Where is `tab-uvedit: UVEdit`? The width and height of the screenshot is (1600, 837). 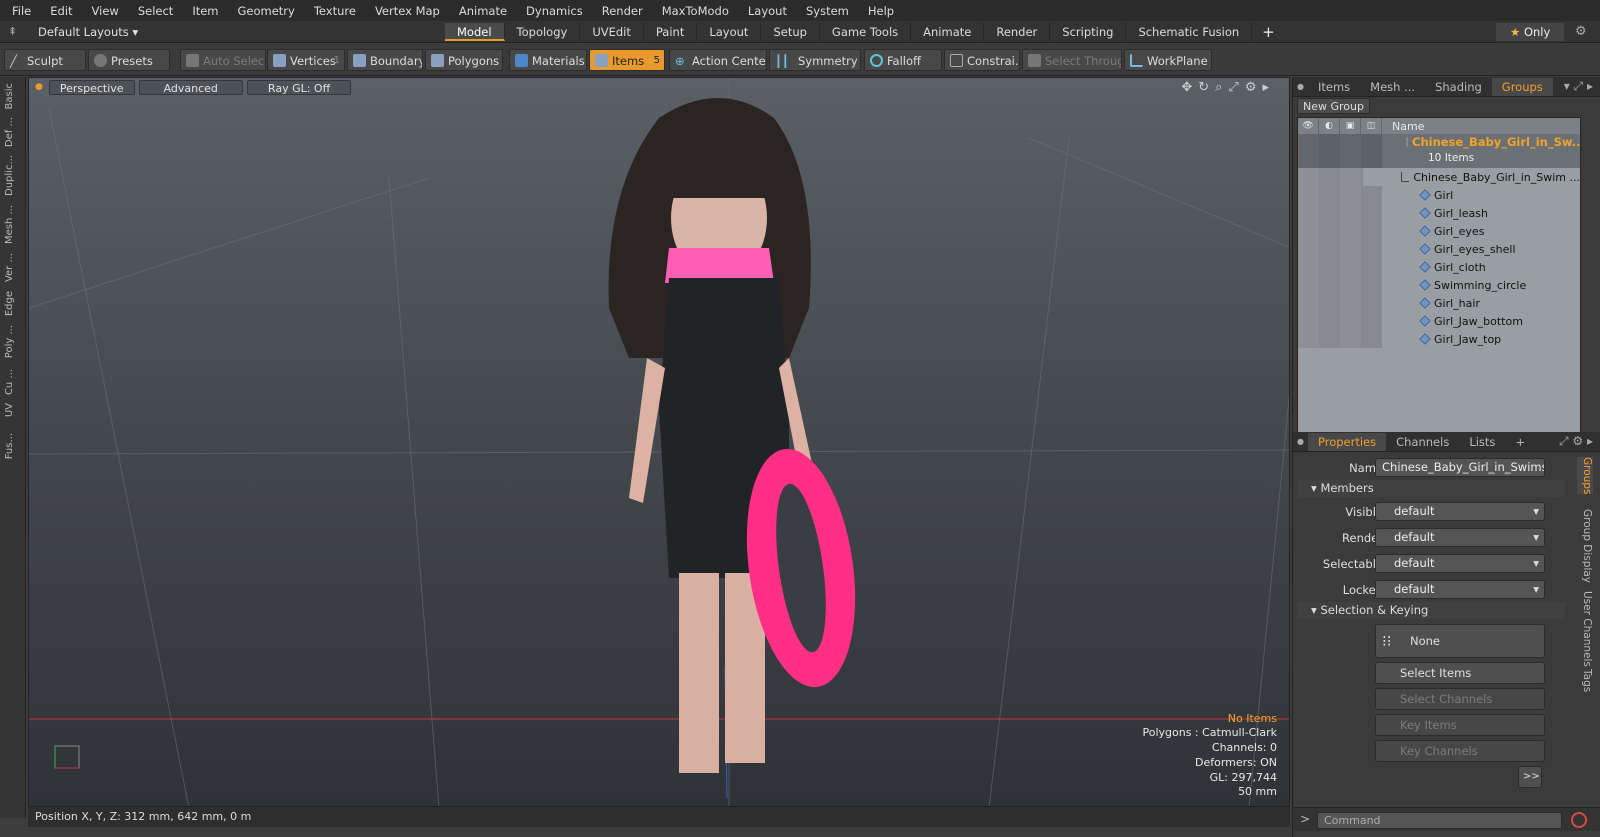
tab-uvedit: UVEdit is located at coordinates (612, 32).